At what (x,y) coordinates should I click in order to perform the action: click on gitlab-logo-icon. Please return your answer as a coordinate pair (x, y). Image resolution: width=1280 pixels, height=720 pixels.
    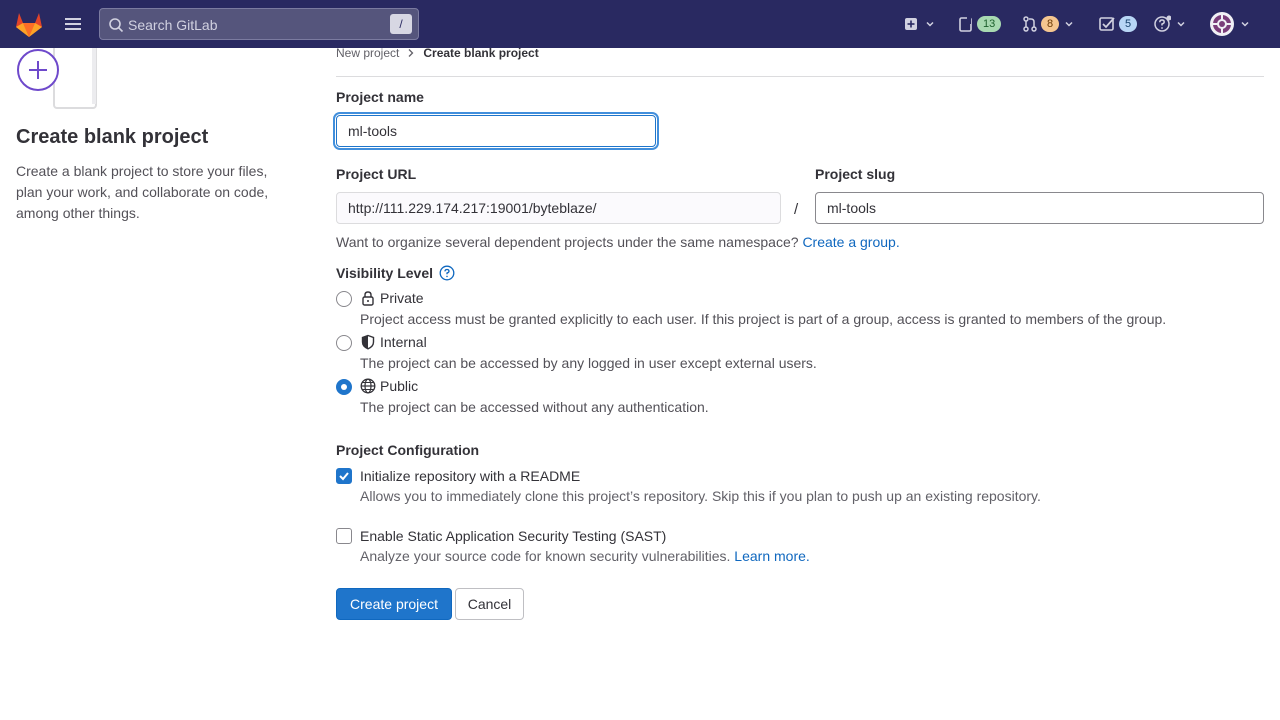
    Looking at the image, I should click on (29, 24).